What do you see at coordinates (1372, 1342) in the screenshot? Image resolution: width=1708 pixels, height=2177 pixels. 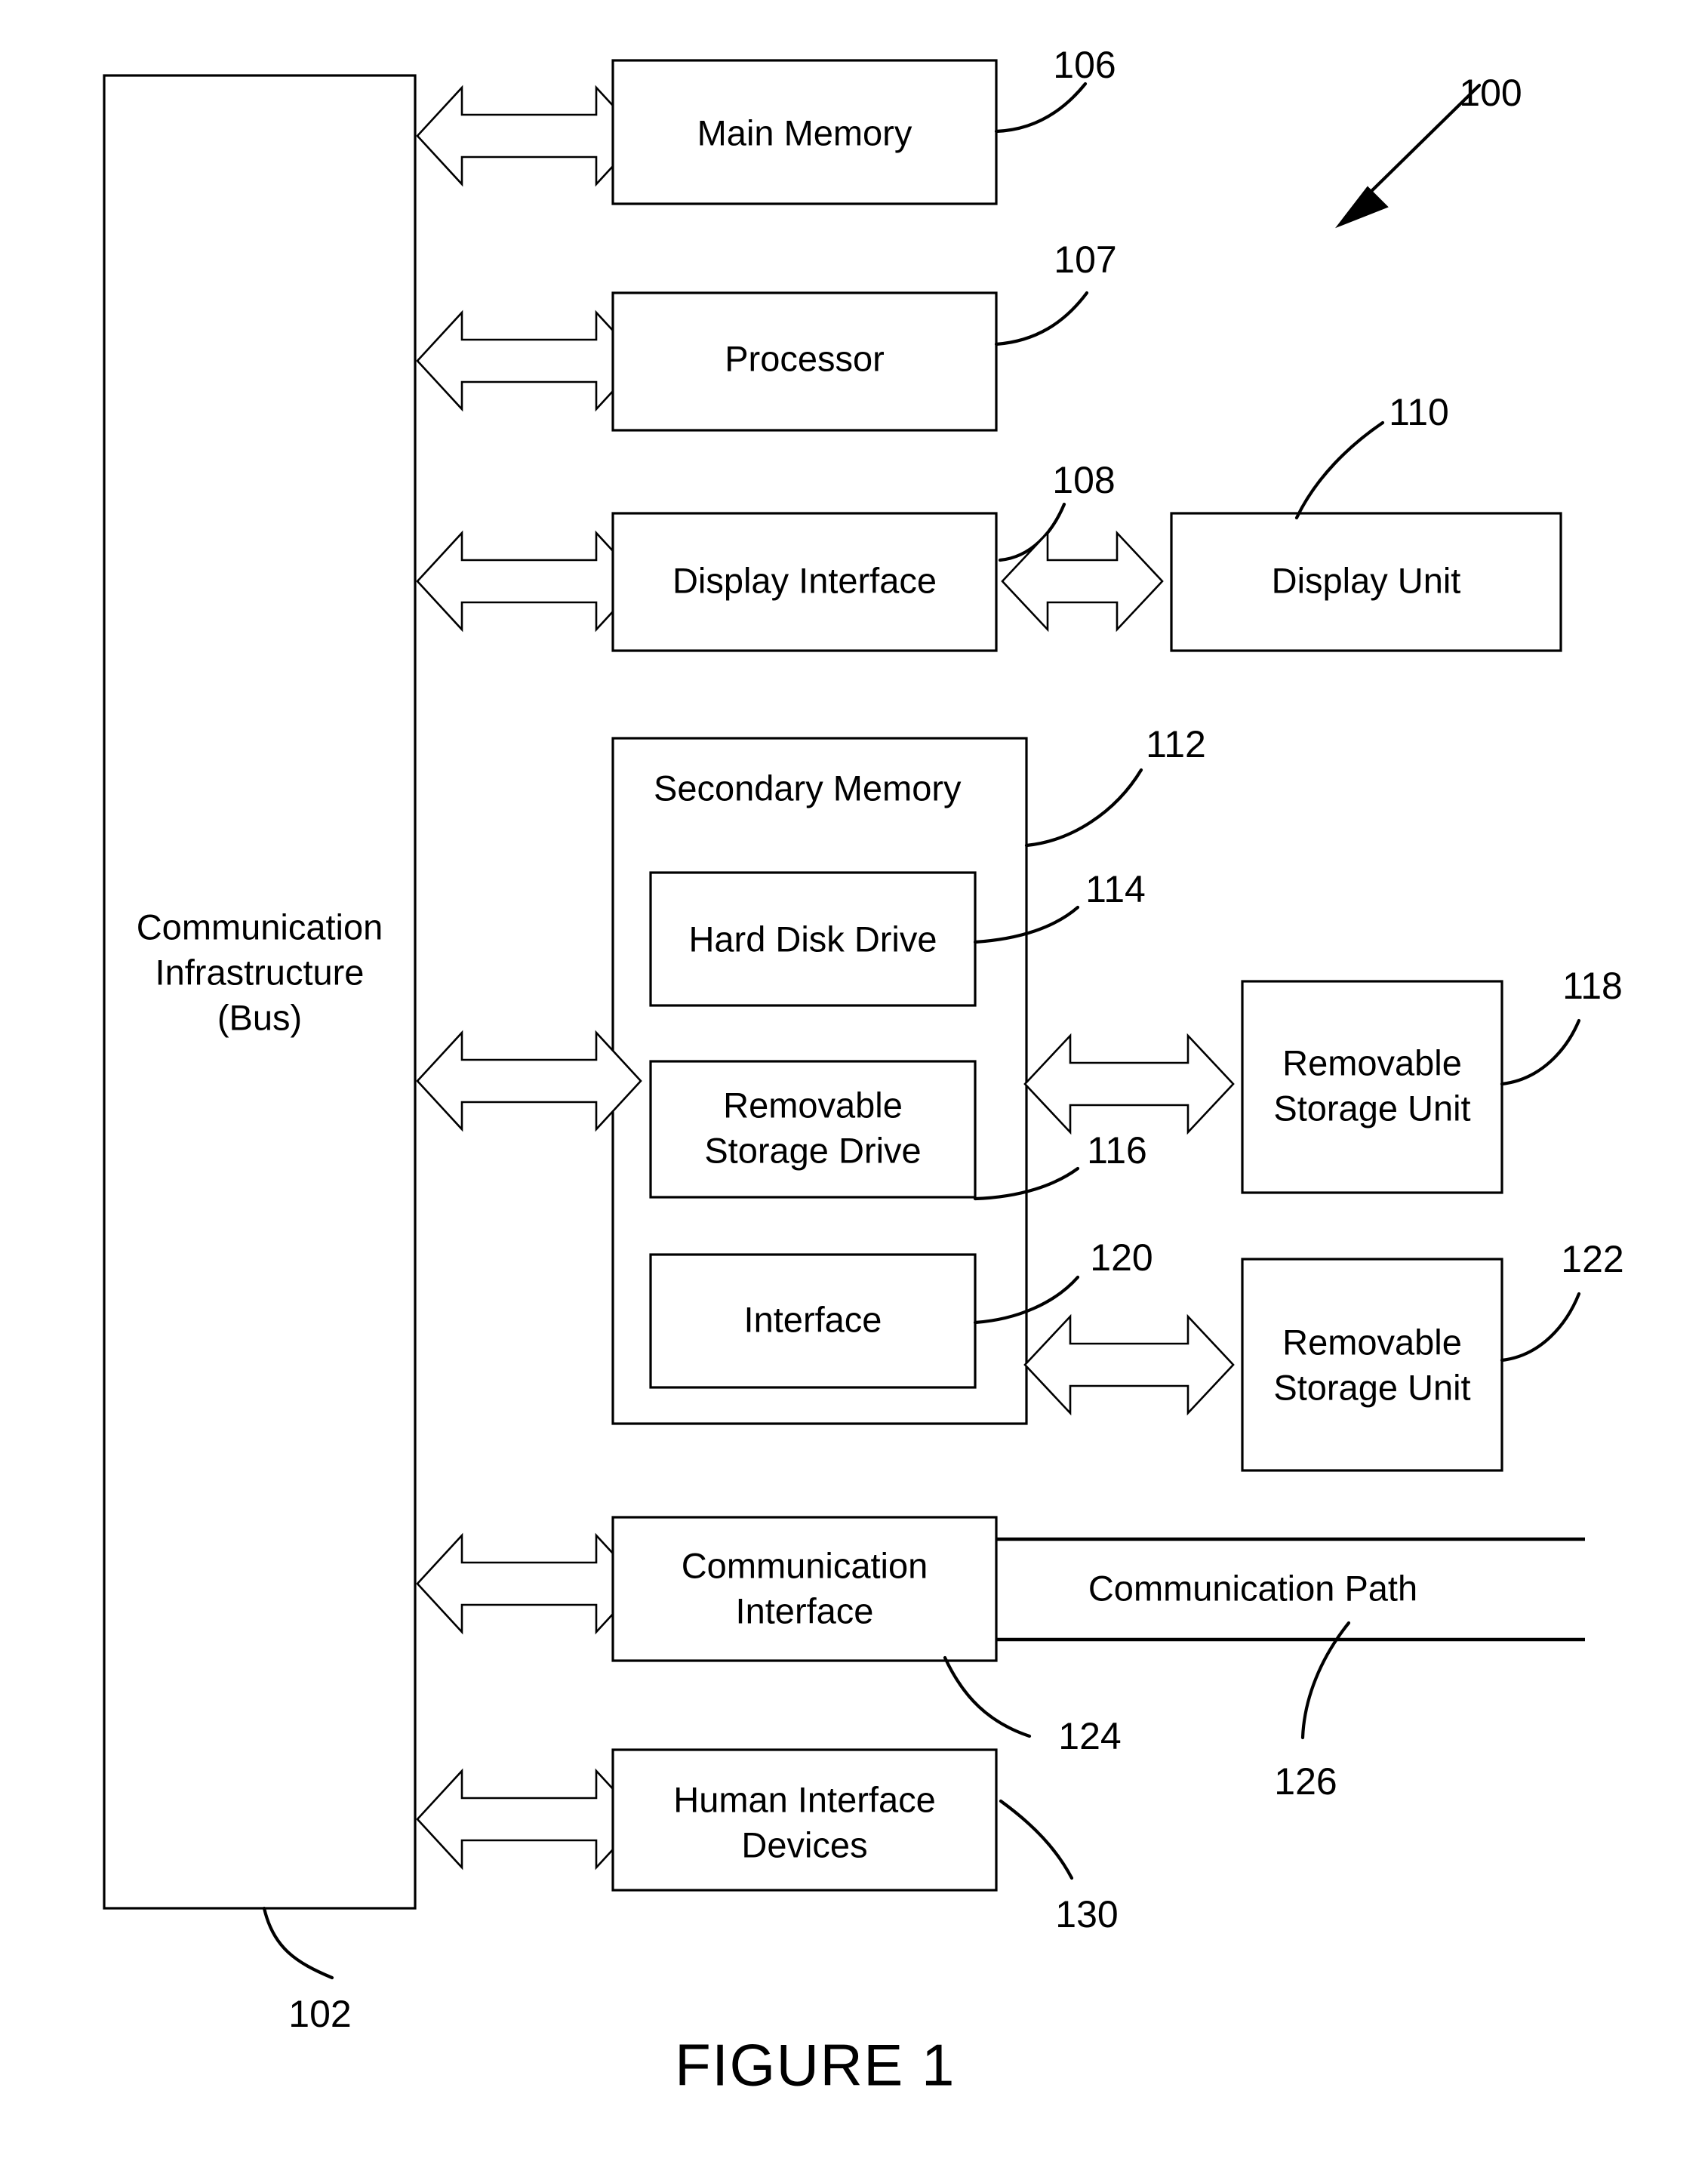 I see `removable-storage-unit-2-label-line1: Removable` at bounding box center [1372, 1342].